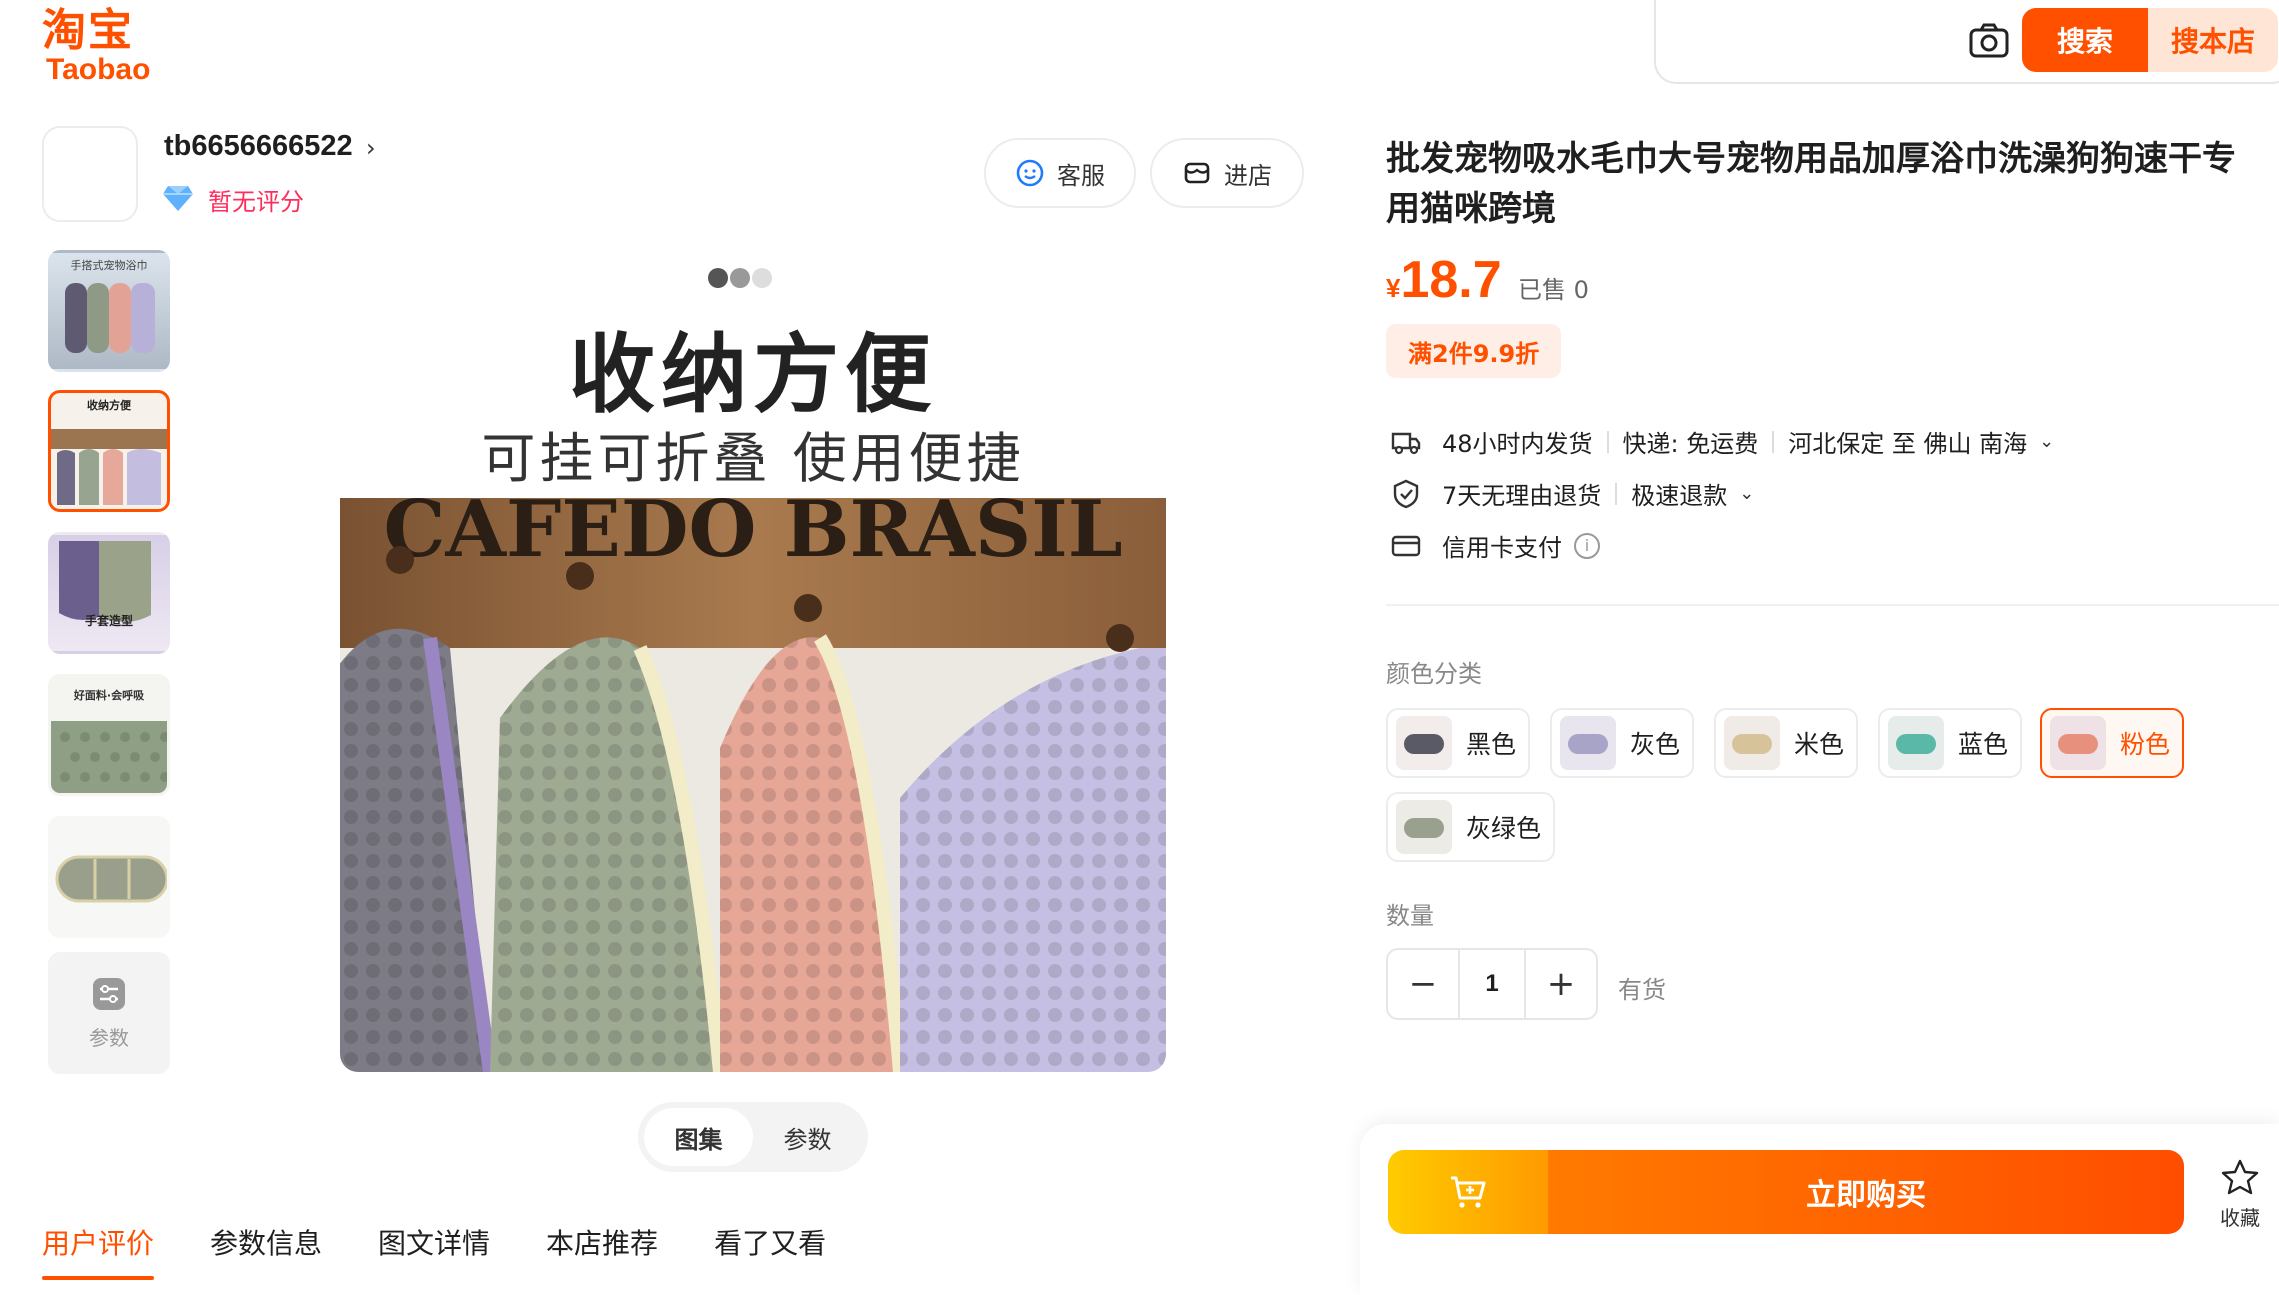 This screenshot has height=1295, width=2279. I want to click on shipping-row: 48小时内发货 快递: 免运费 河北保定 至 佛山 南海 ⌄, so click(1722, 441).